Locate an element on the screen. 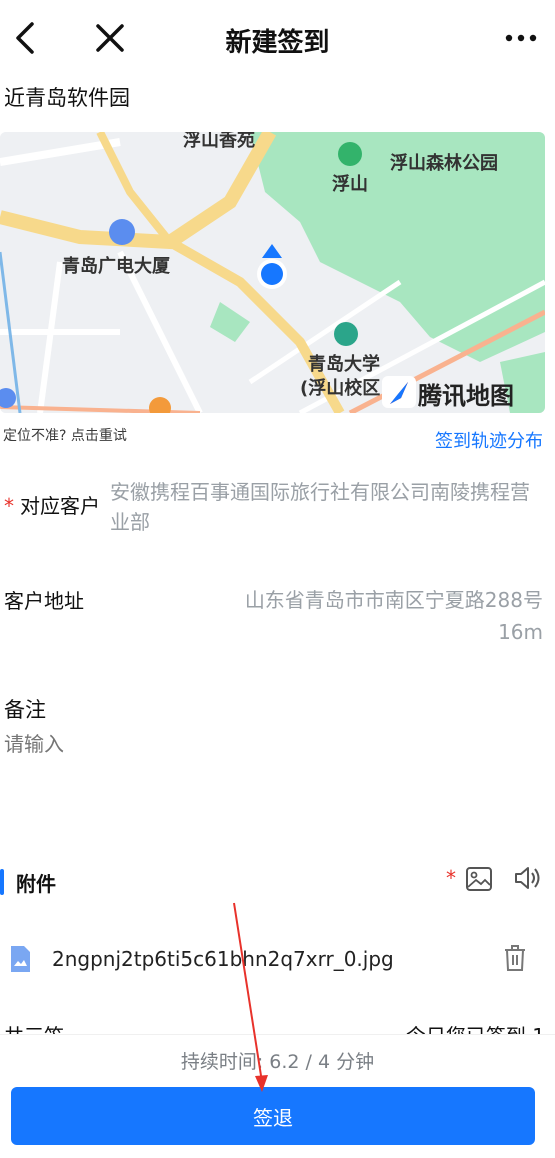  address-value: 山东省青岛市市南区宁夏路288号 16m is located at coordinates (363, 616).